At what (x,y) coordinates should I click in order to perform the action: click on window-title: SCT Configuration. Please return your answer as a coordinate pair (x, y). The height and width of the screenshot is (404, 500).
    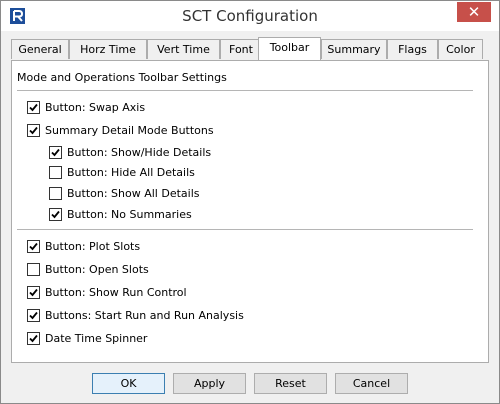
    Looking at the image, I should click on (250, 16).